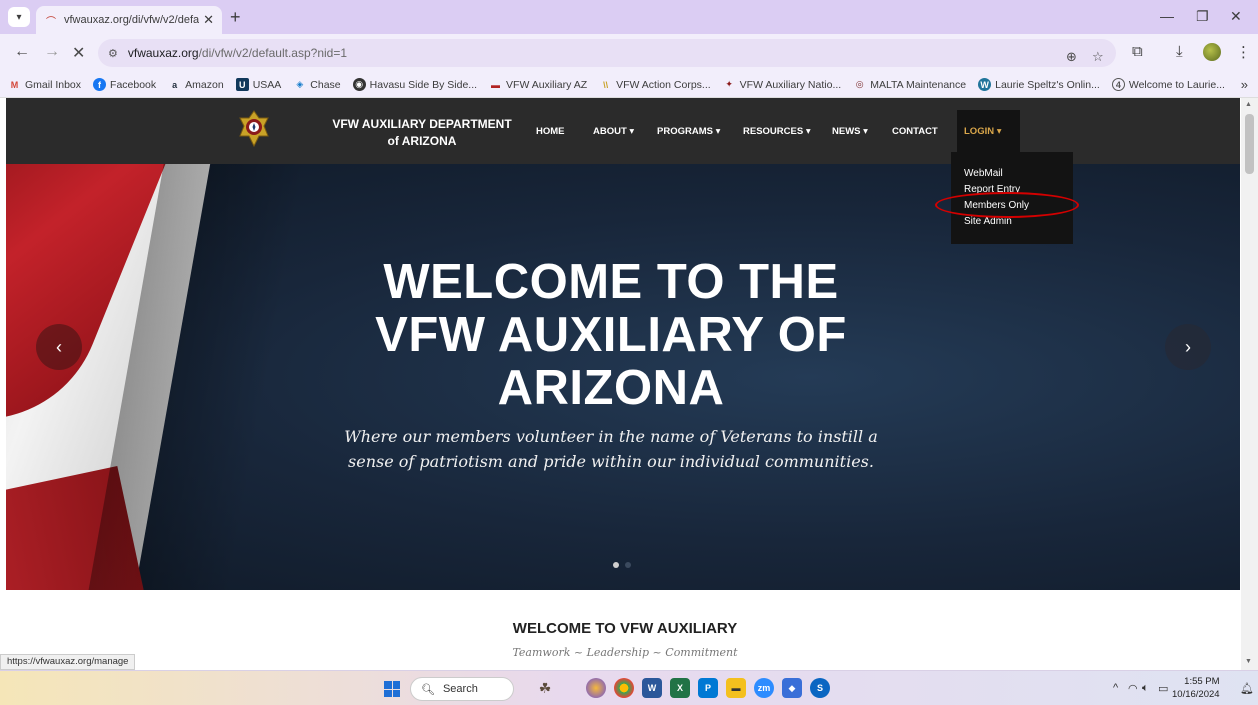 The width and height of the screenshot is (1258, 705). Describe the element at coordinates (915, 131) in the screenshot. I see `nav-contact: CONTACT` at that location.